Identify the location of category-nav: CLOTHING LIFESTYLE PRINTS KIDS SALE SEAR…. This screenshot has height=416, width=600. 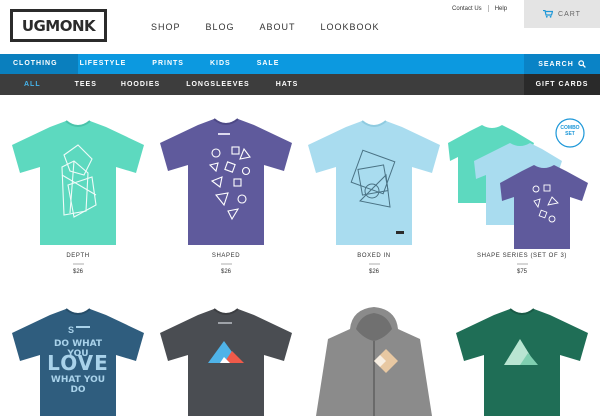
(300, 64).